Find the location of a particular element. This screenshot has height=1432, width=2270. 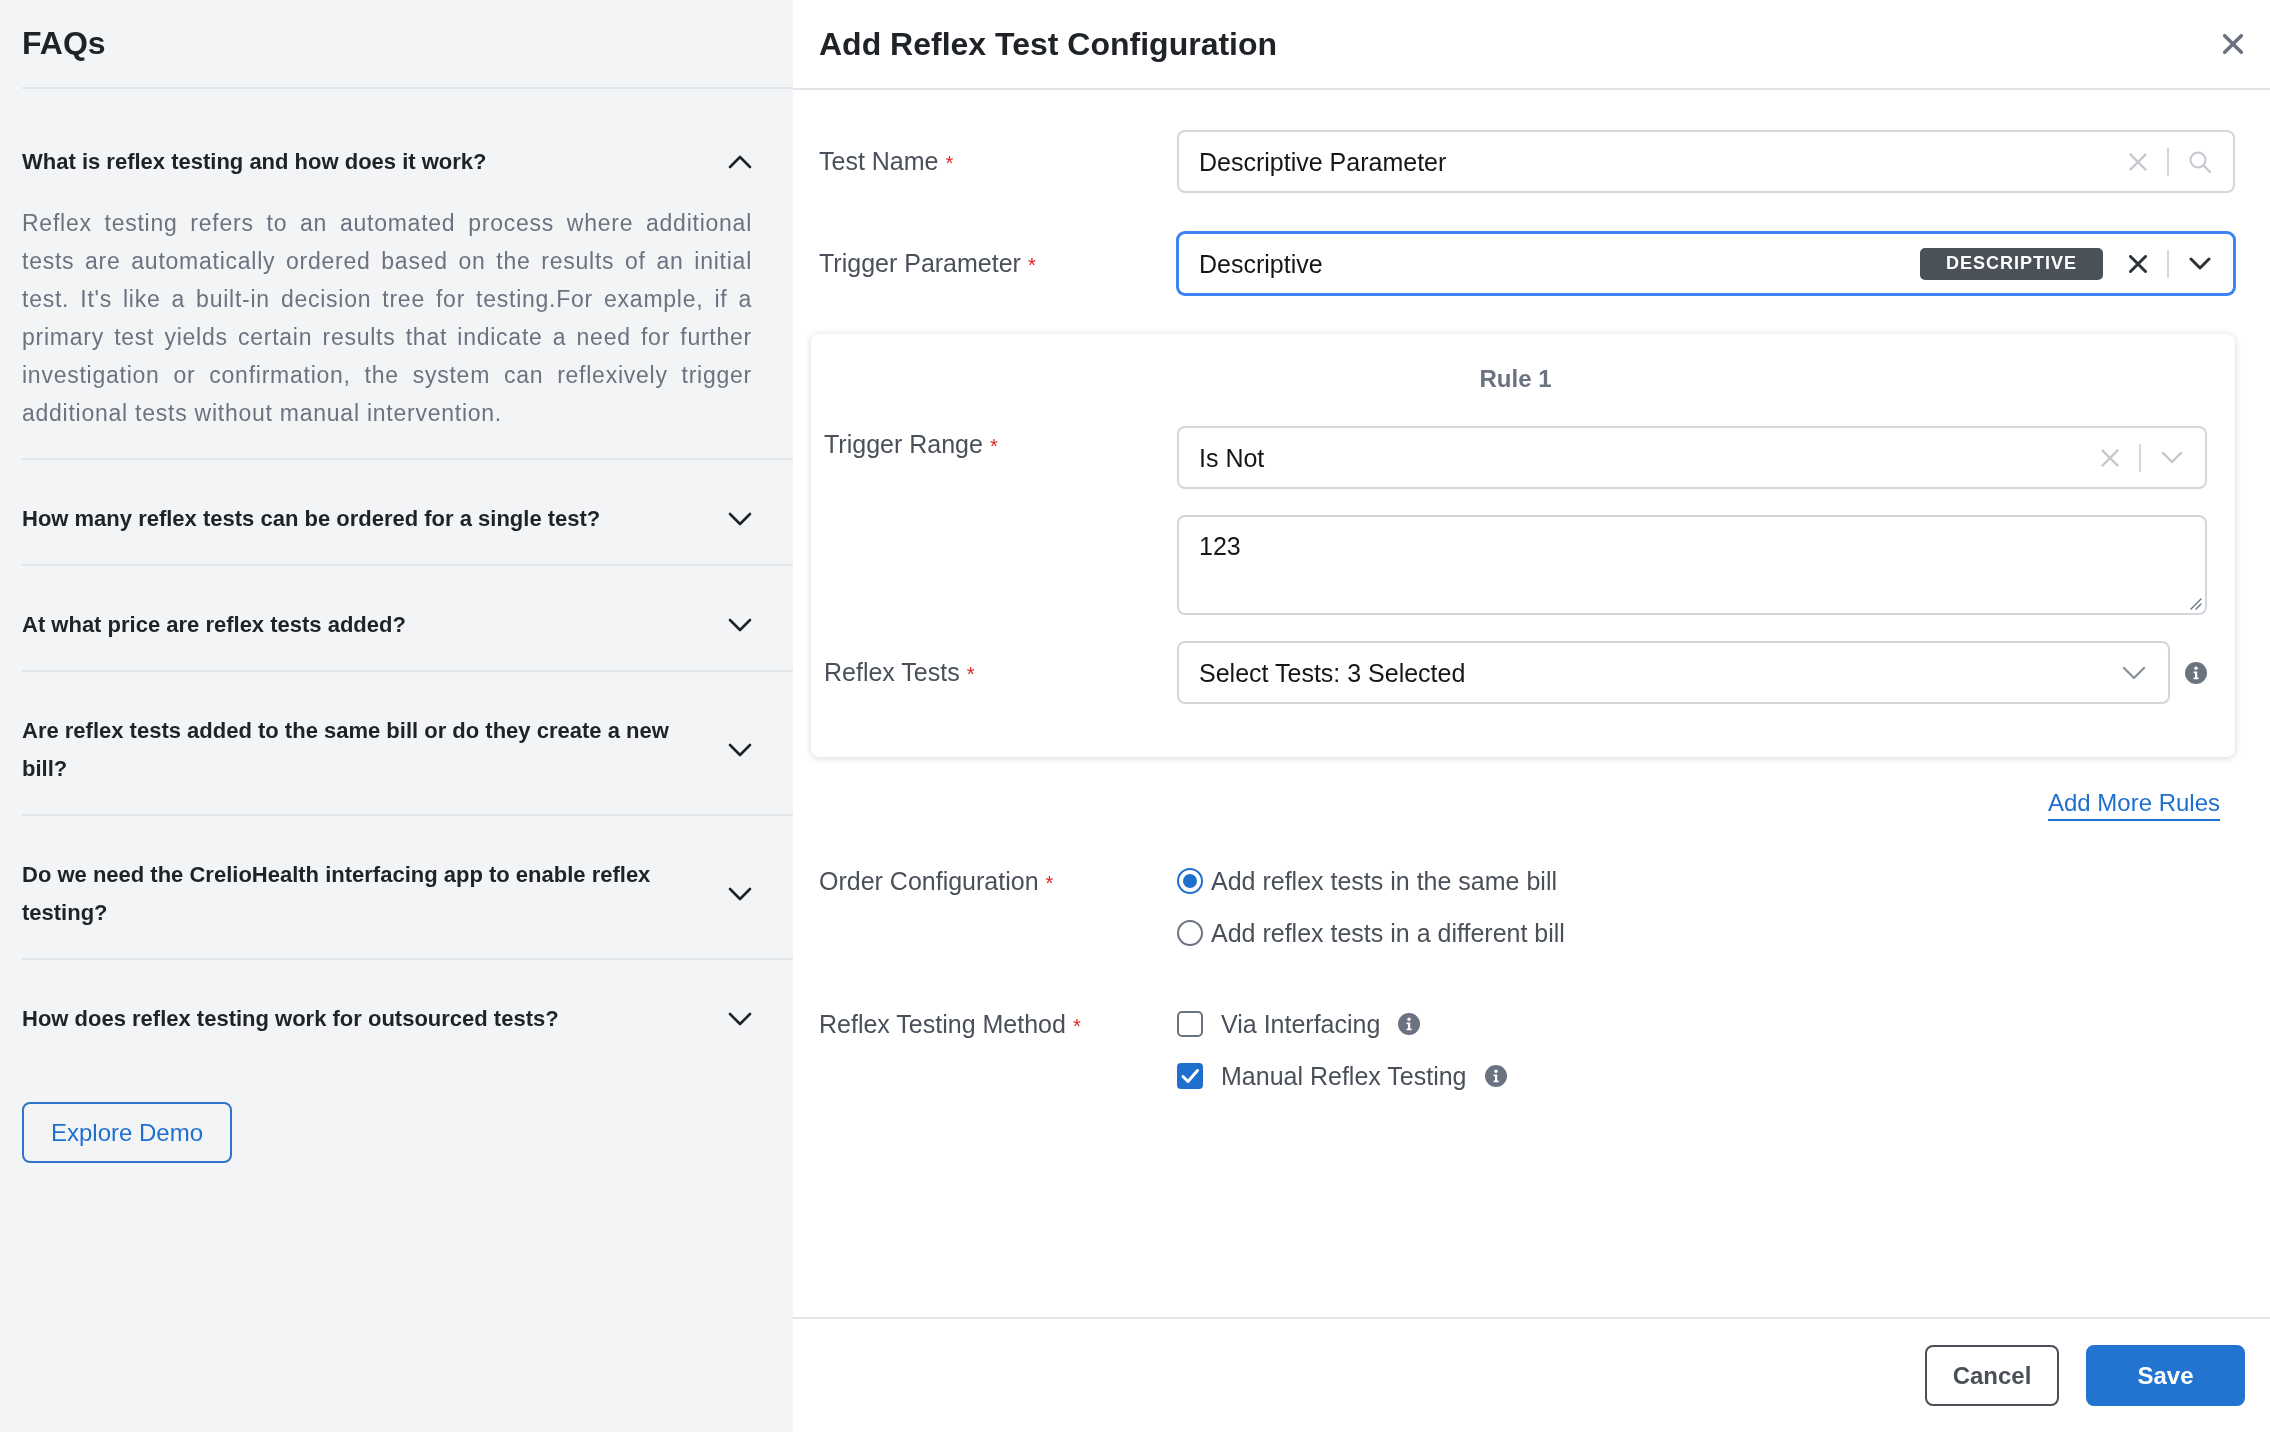

faq-question: How does reflex testing work for outsourced tests? is located at coordinates (368, 1019).